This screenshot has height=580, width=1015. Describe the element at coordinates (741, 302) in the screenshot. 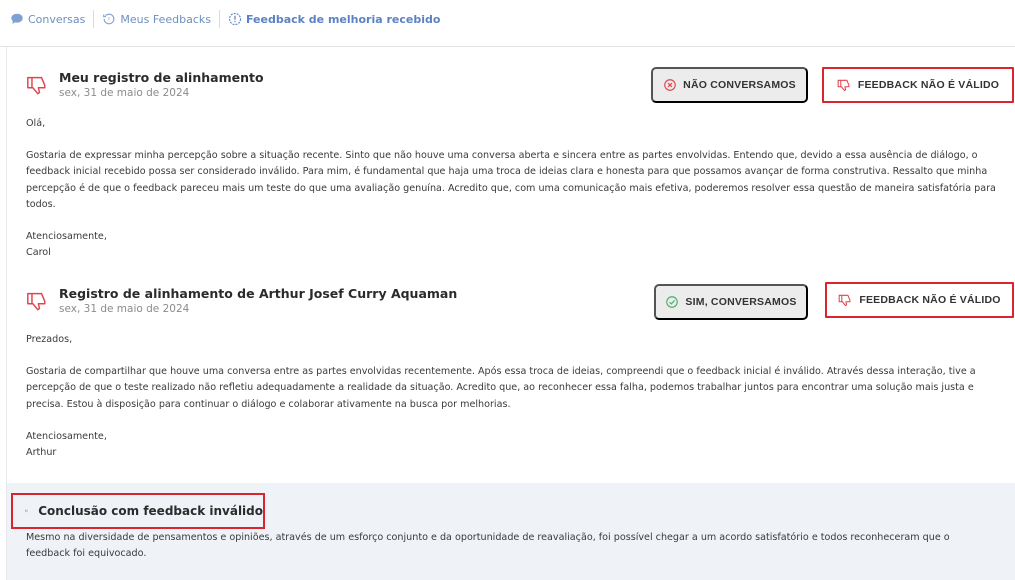

I see `status-label: SIM, CONVERSAMOS` at that location.